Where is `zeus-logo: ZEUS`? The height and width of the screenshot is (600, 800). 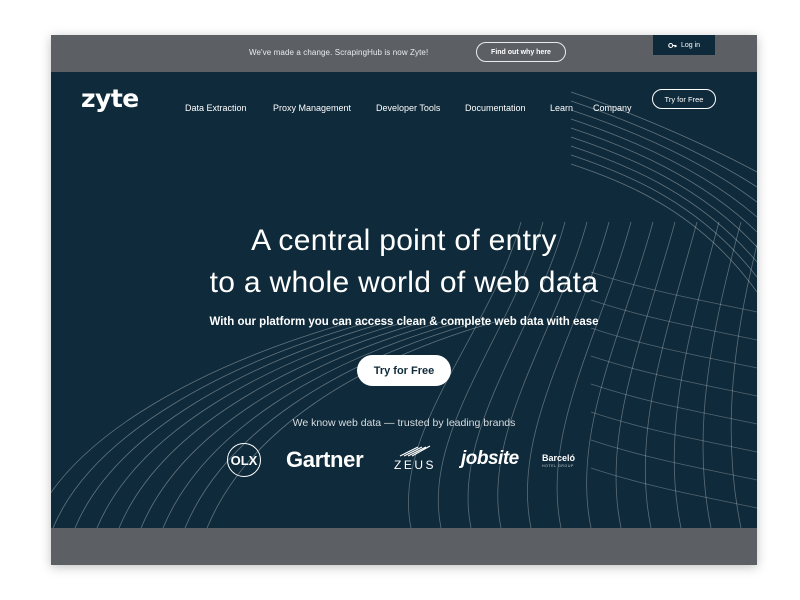
zeus-logo: ZEUS is located at coordinates (415, 458).